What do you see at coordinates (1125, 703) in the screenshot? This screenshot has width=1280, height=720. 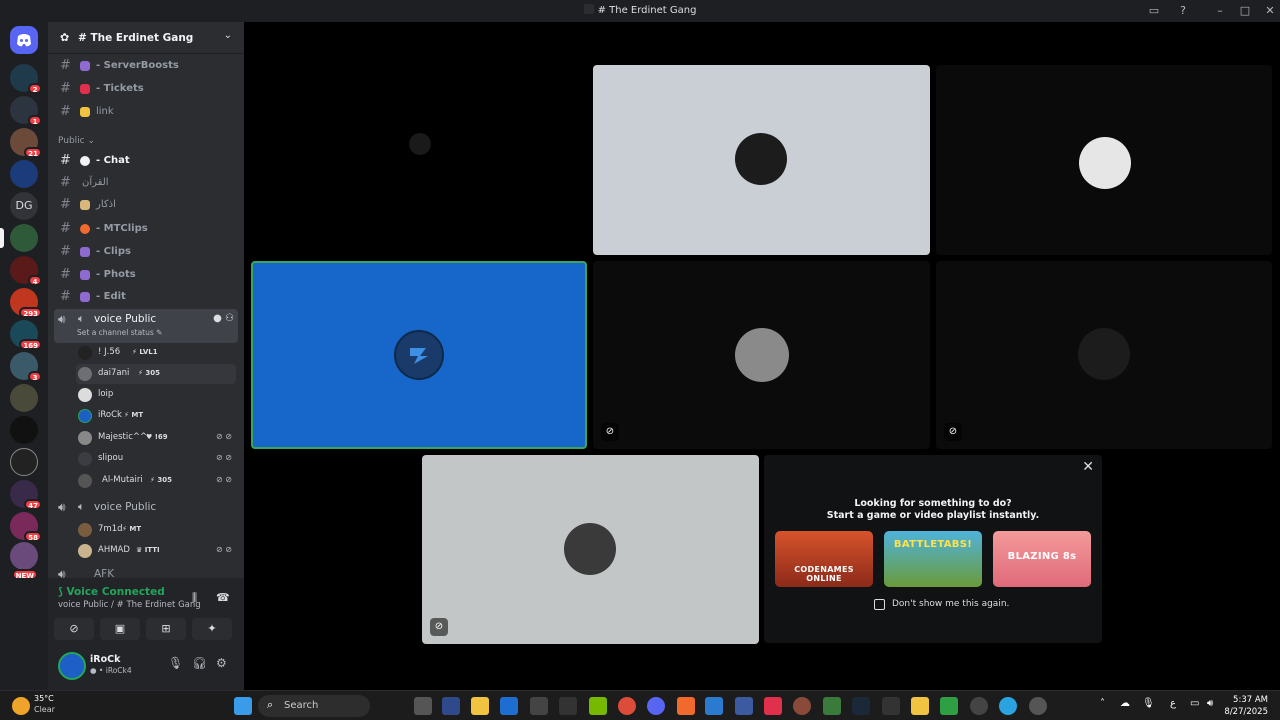 I see `cloud-icon: ☁` at bounding box center [1125, 703].